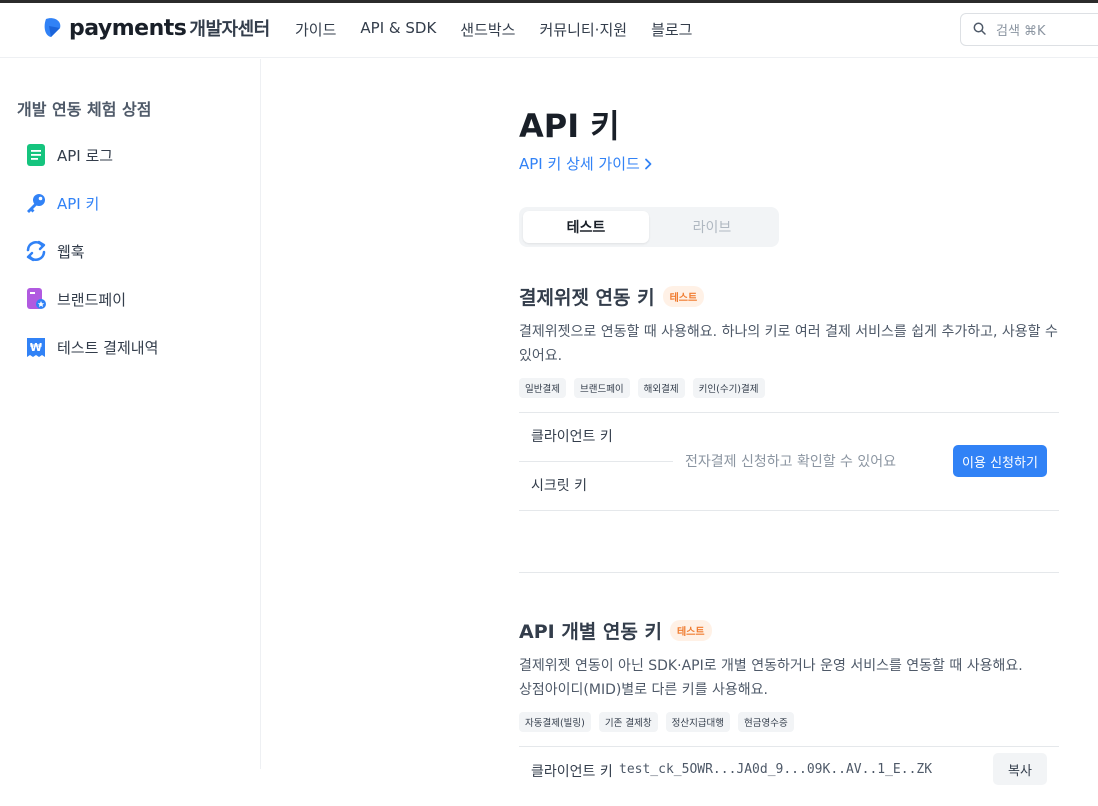 This screenshot has height=806, width=1098. Describe the element at coordinates (53, 28) in the screenshot. I see `payments-logo-icon` at that location.